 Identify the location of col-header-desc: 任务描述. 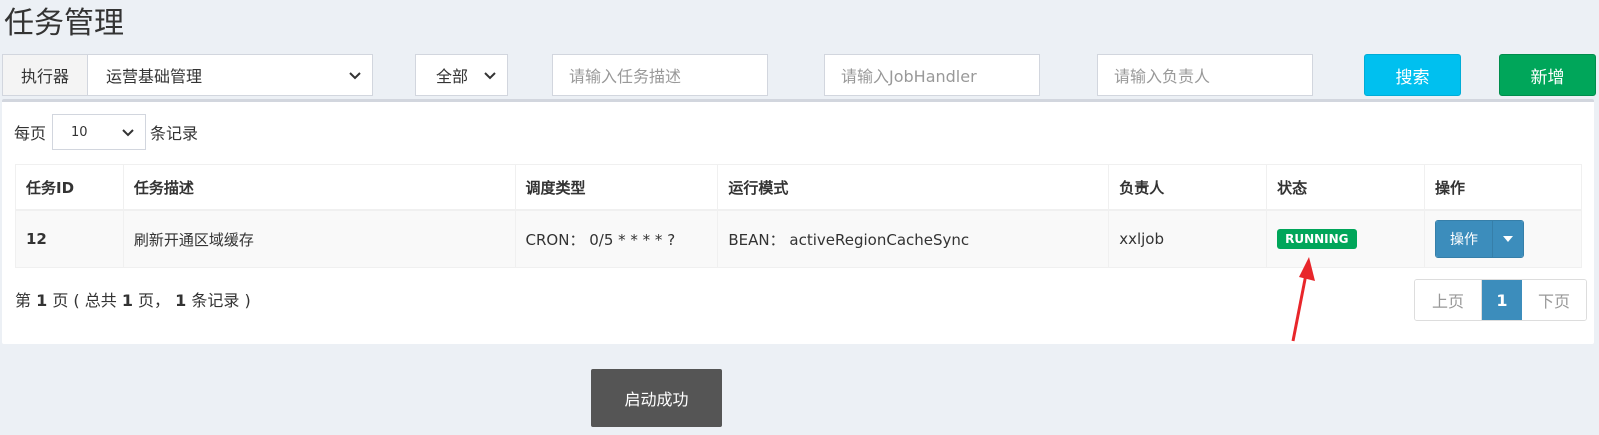
(319, 187).